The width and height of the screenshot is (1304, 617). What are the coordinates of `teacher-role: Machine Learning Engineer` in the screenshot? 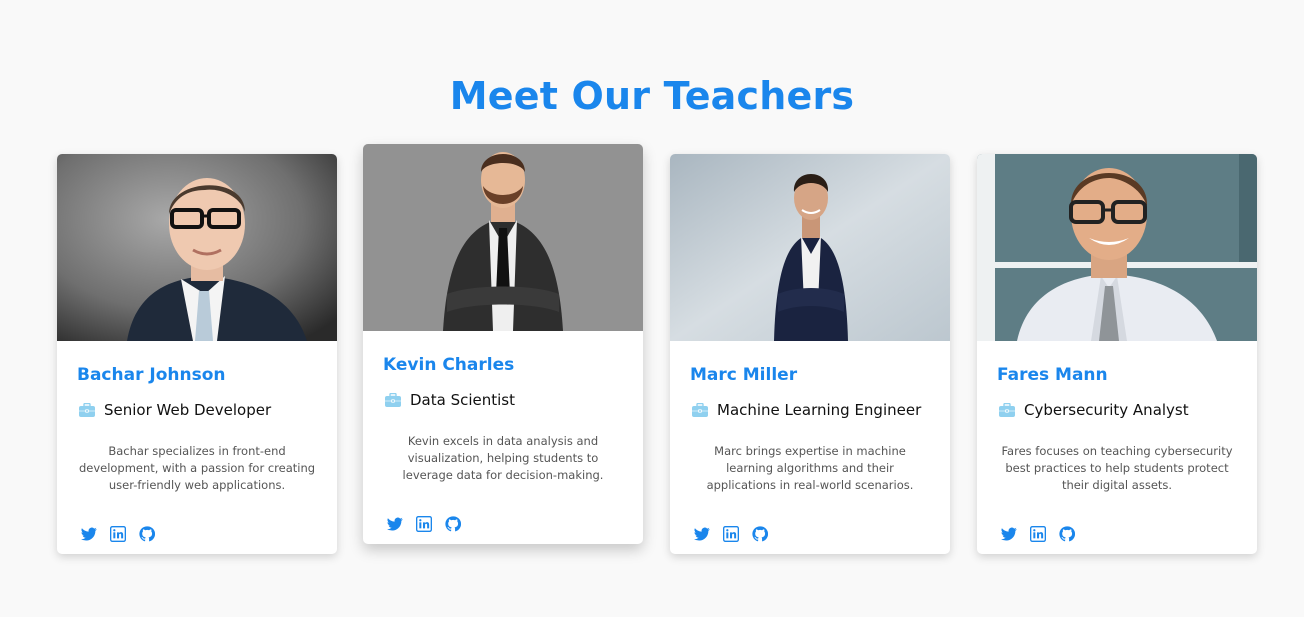 It's located at (810, 410).